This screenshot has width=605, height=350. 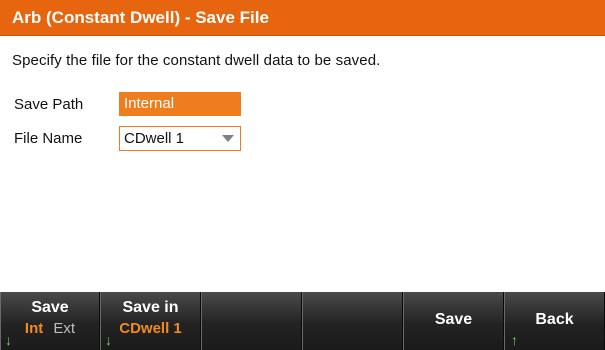 What do you see at coordinates (302, 18) in the screenshot?
I see `title-bar: Arb (Constant Dwell) - Save File` at bounding box center [302, 18].